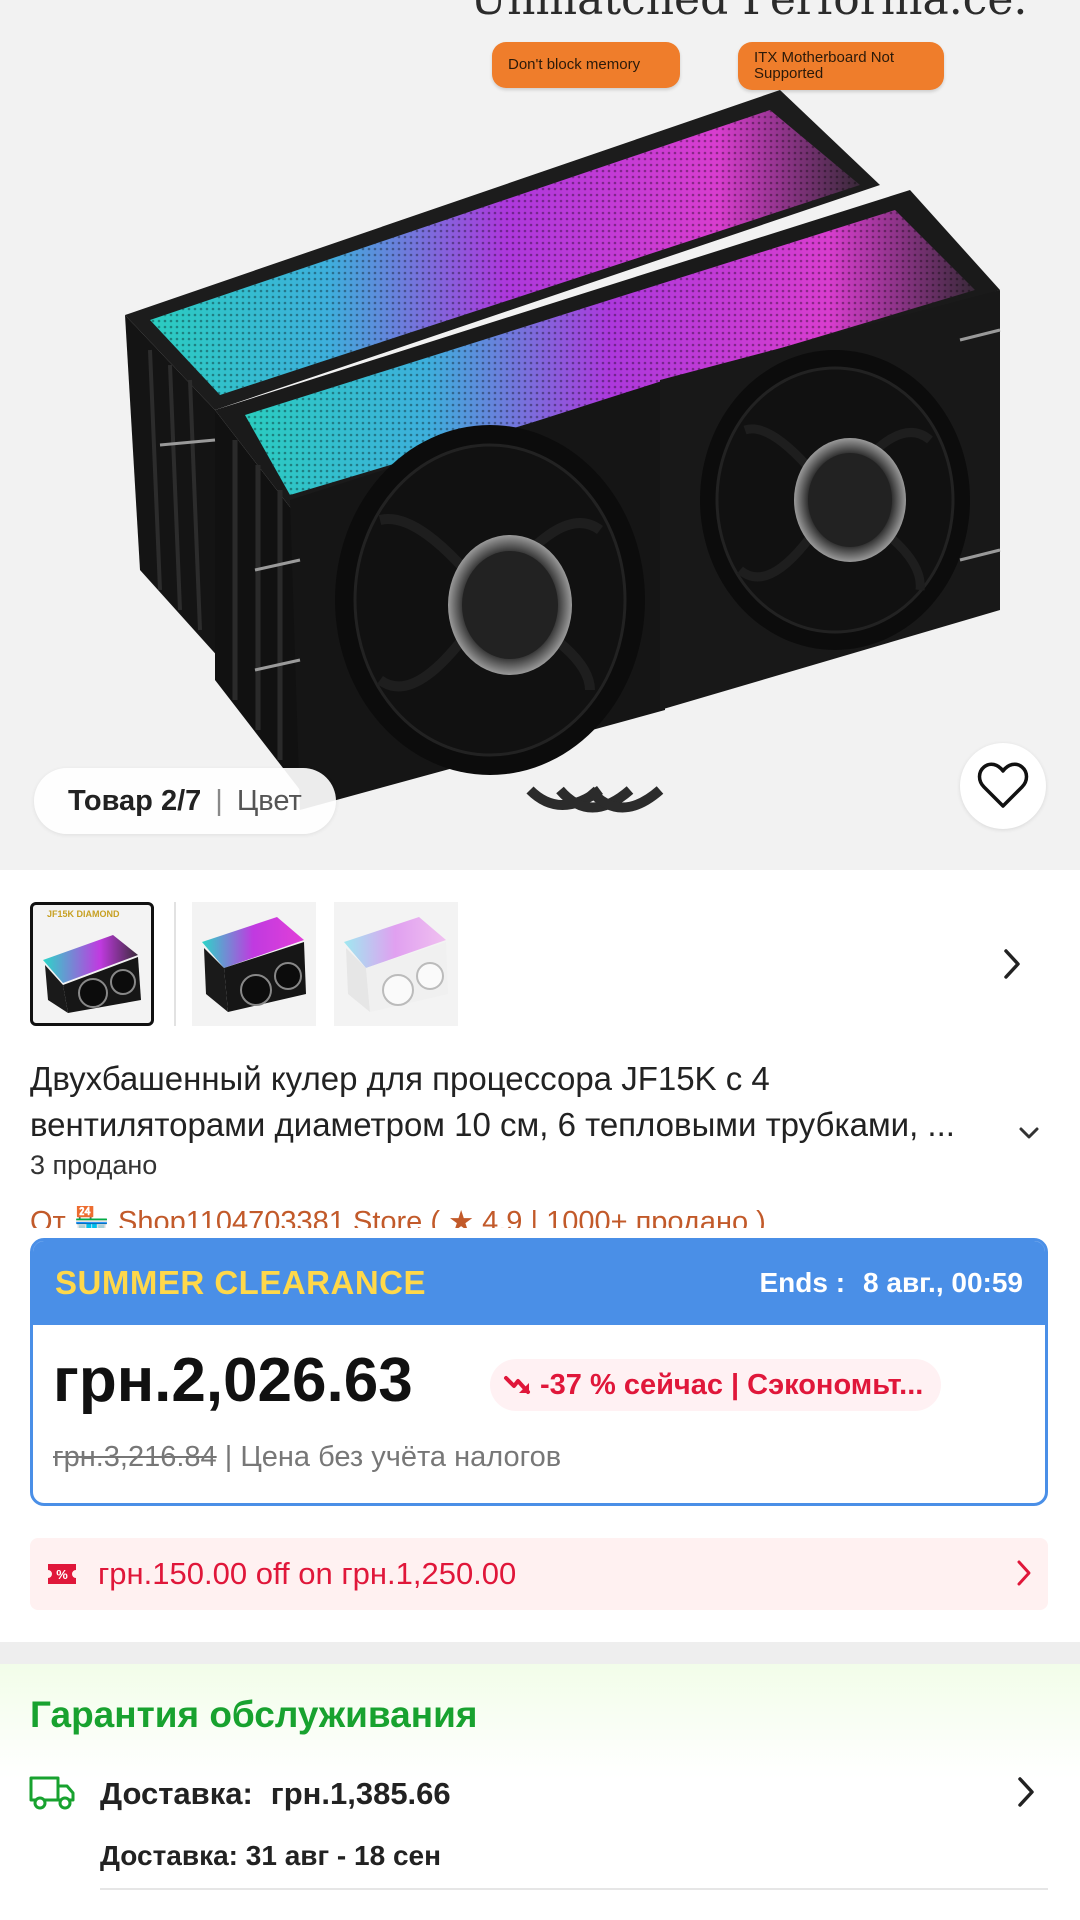 This screenshot has height=1920, width=1080. What do you see at coordinates (574, 1889) in the screenshot?
I see `row-divider` at bounding box center [574, 1889].